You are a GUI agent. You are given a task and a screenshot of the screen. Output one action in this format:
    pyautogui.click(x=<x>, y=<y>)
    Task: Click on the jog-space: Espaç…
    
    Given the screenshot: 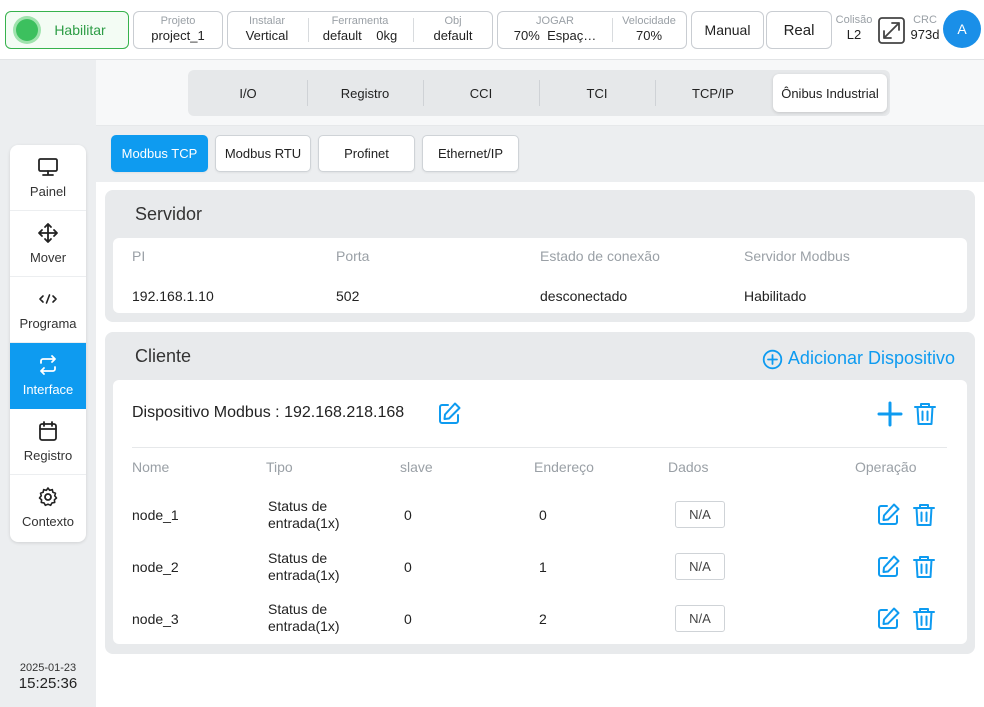 What is the action you would take?
    pyautogui.click(x=572, y=35)
    